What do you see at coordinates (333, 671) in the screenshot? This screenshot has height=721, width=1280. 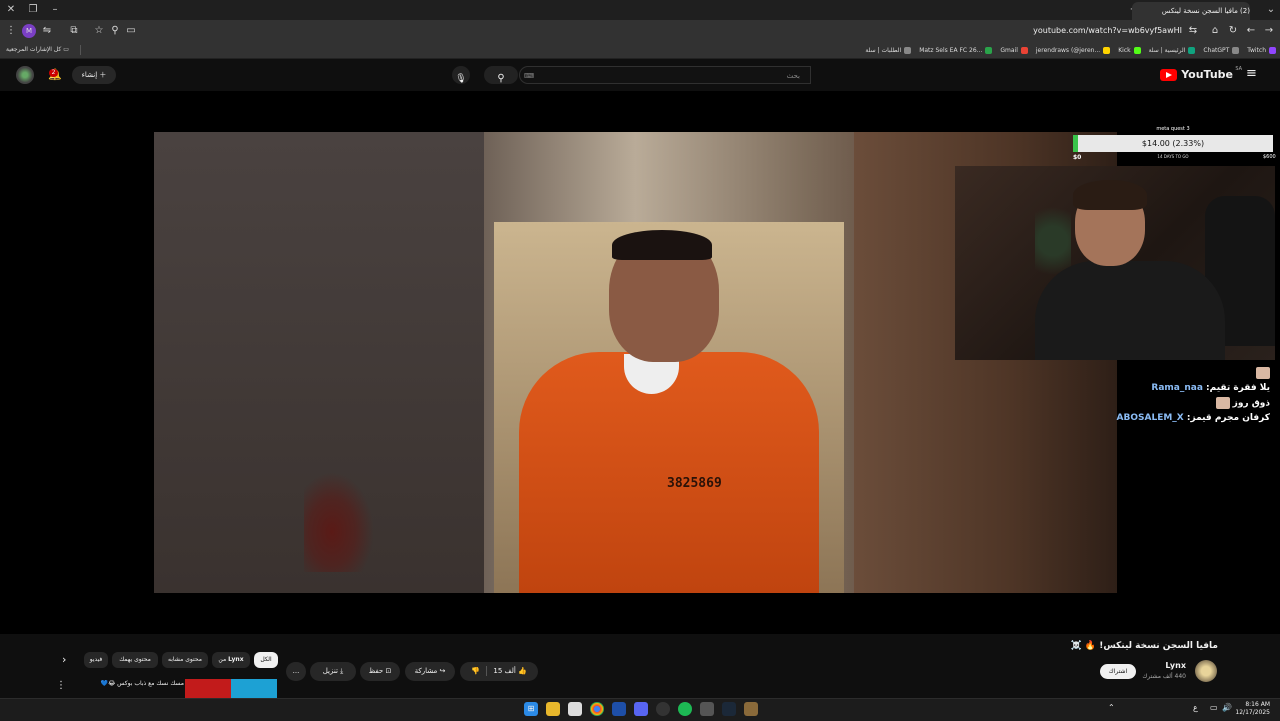 I see `download-button: تنزيل ⤓` at bounding box center [333, 671].